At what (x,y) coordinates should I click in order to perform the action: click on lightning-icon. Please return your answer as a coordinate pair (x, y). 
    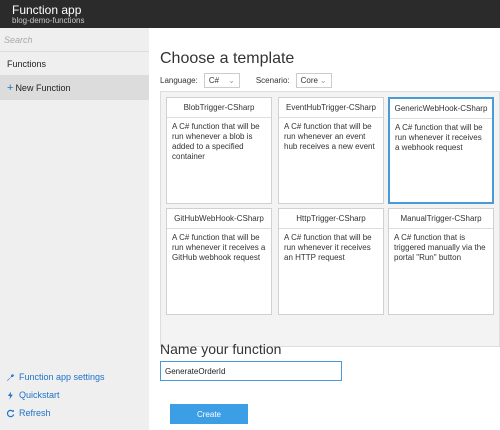
    Looking at the image, I should click on (10, 395).